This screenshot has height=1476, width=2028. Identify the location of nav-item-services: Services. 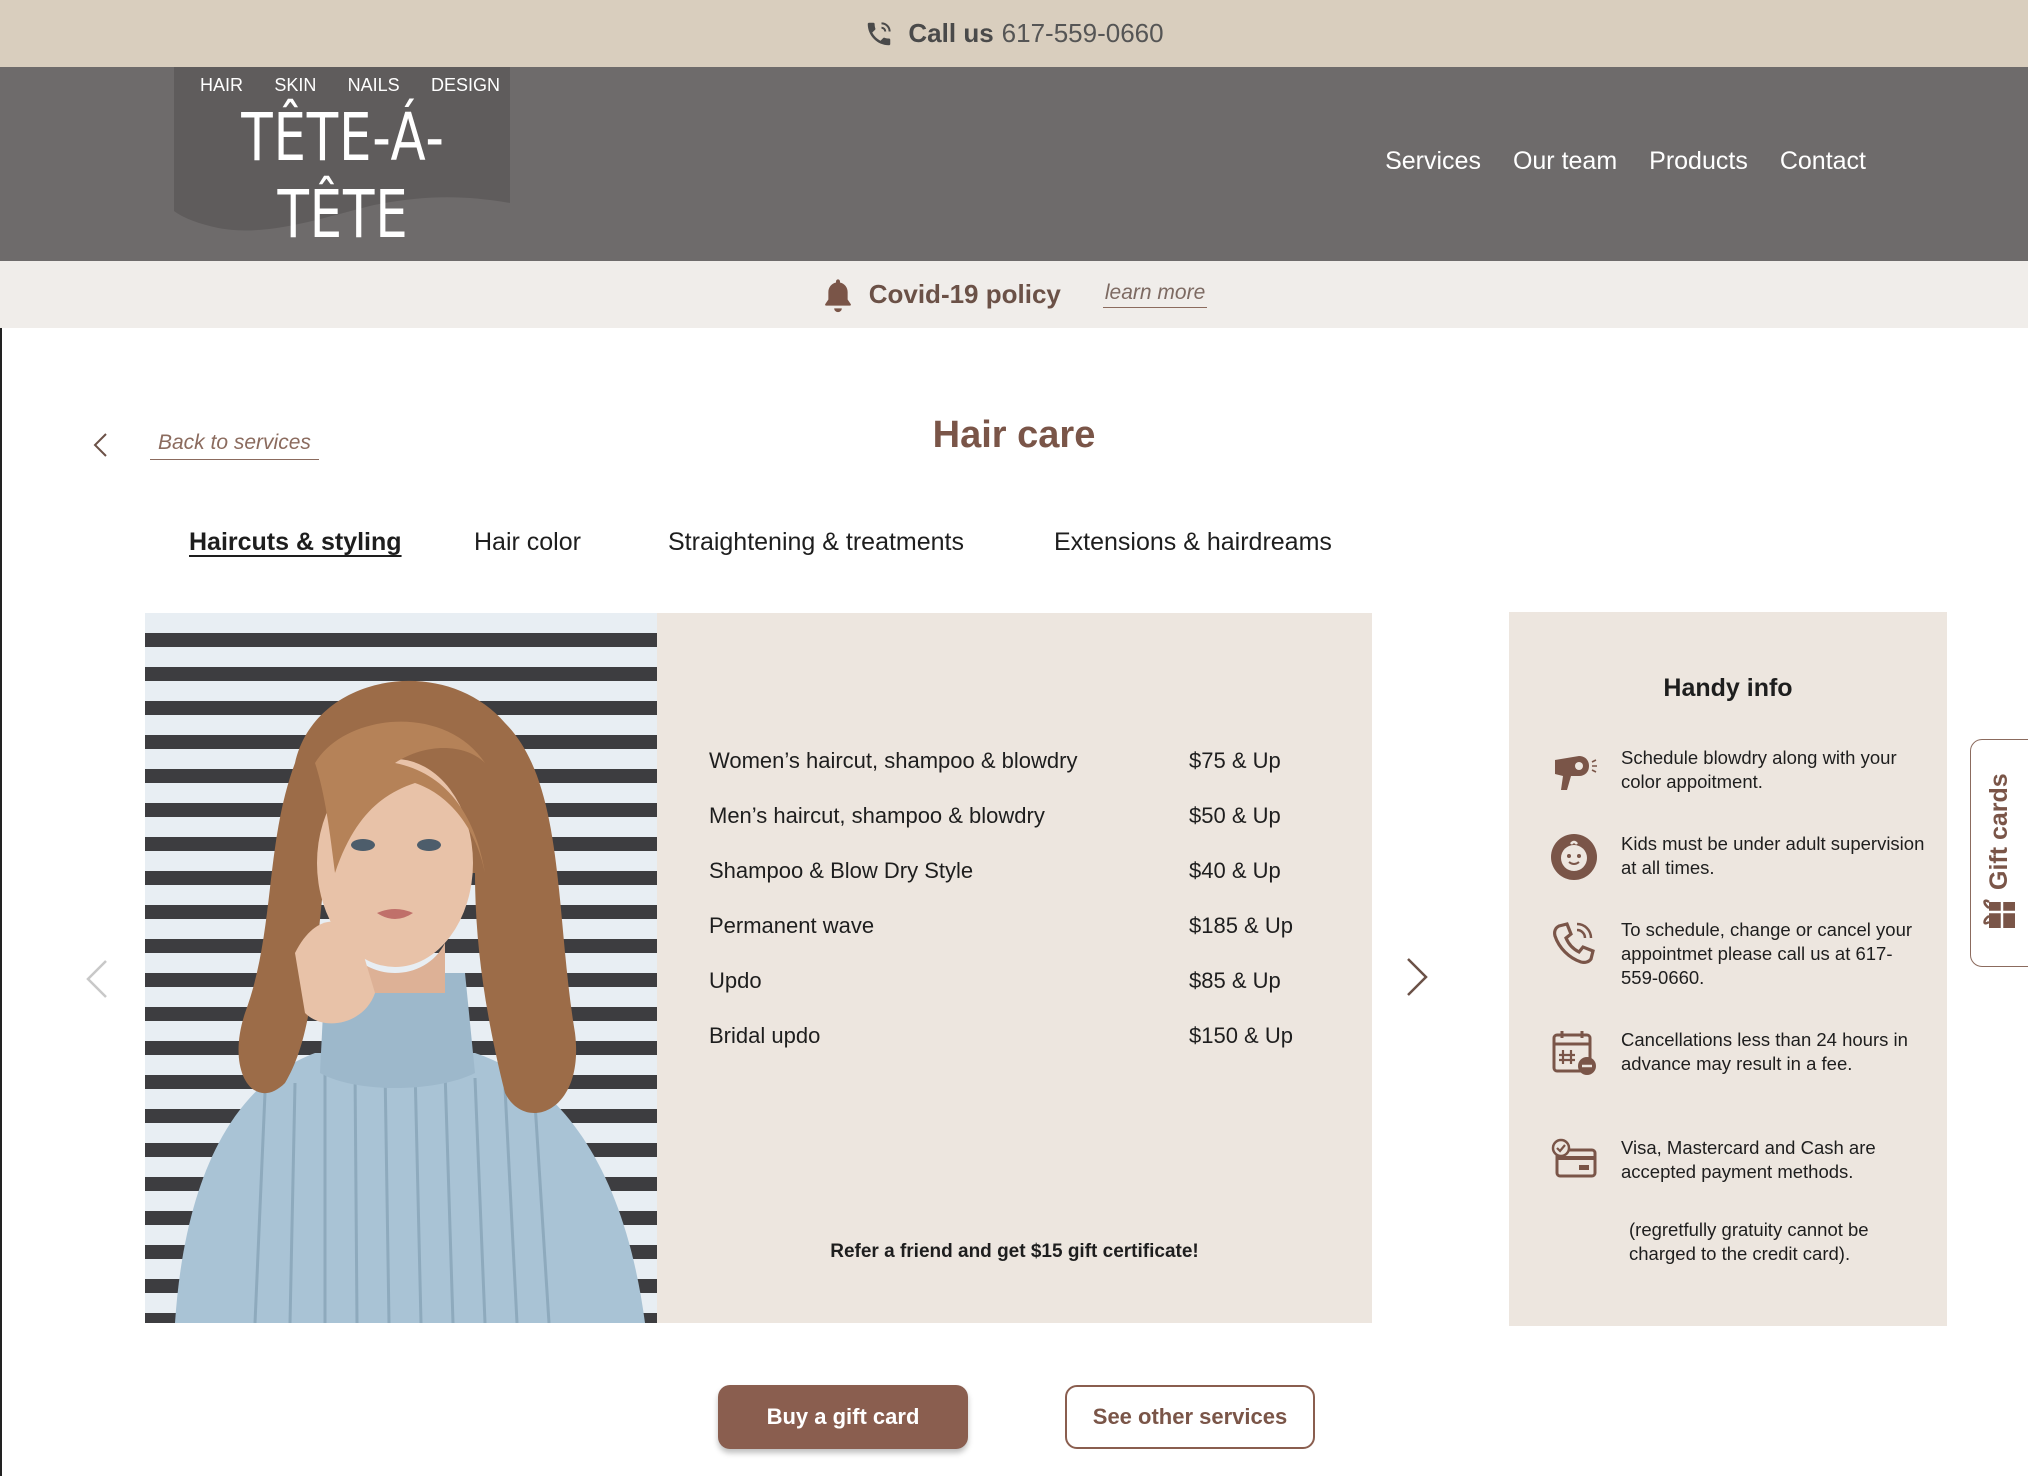
(1433, 161).